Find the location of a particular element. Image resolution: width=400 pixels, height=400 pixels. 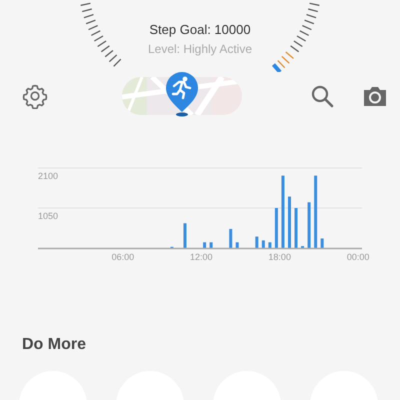

activity-level: Level: Highly Active is located at coordinates (200, 49).